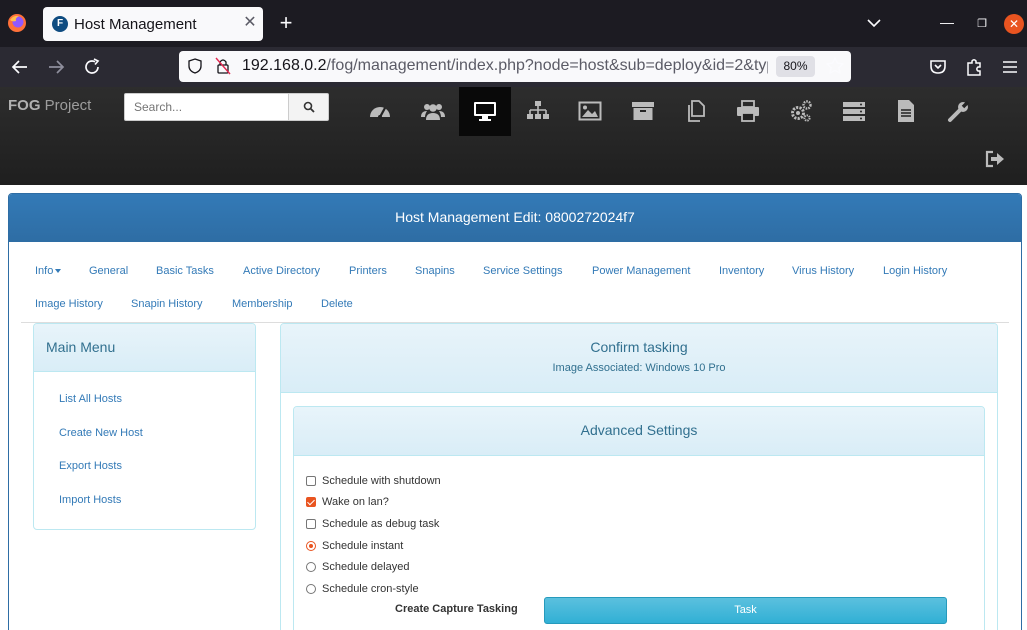  Describe the element at coordinates (101, 433) in the screenshot. I see `sidebar-item-create-new-host: Create New Host` at that location.